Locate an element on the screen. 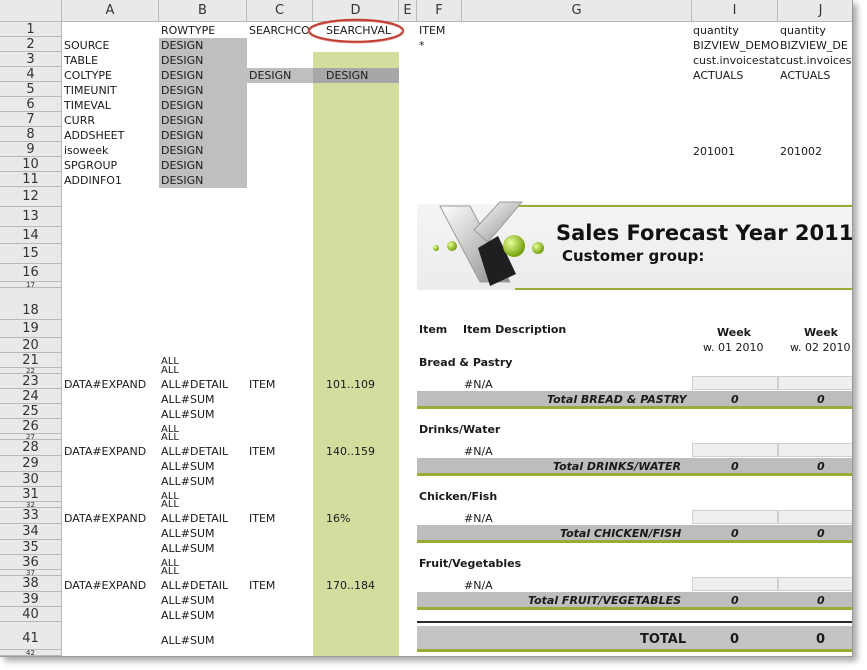  cell-j4: ACTUALS is located at coordinates (805, 75).